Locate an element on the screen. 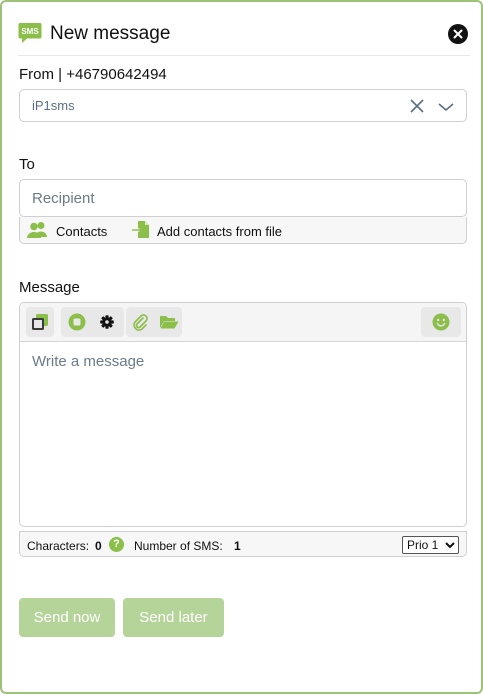 The image size is (483, 694). characters-count: 0 is located at coordinates (98, 546).